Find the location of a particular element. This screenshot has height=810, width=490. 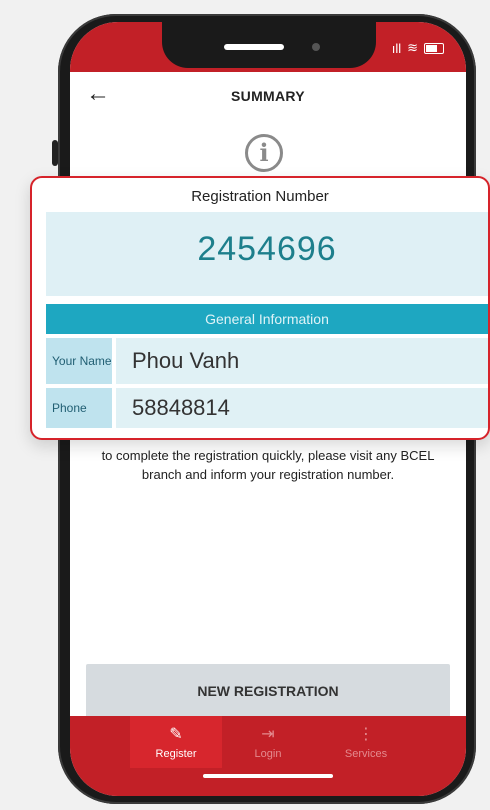

login-icon: ⇥ is located at coordinates (268, 734).